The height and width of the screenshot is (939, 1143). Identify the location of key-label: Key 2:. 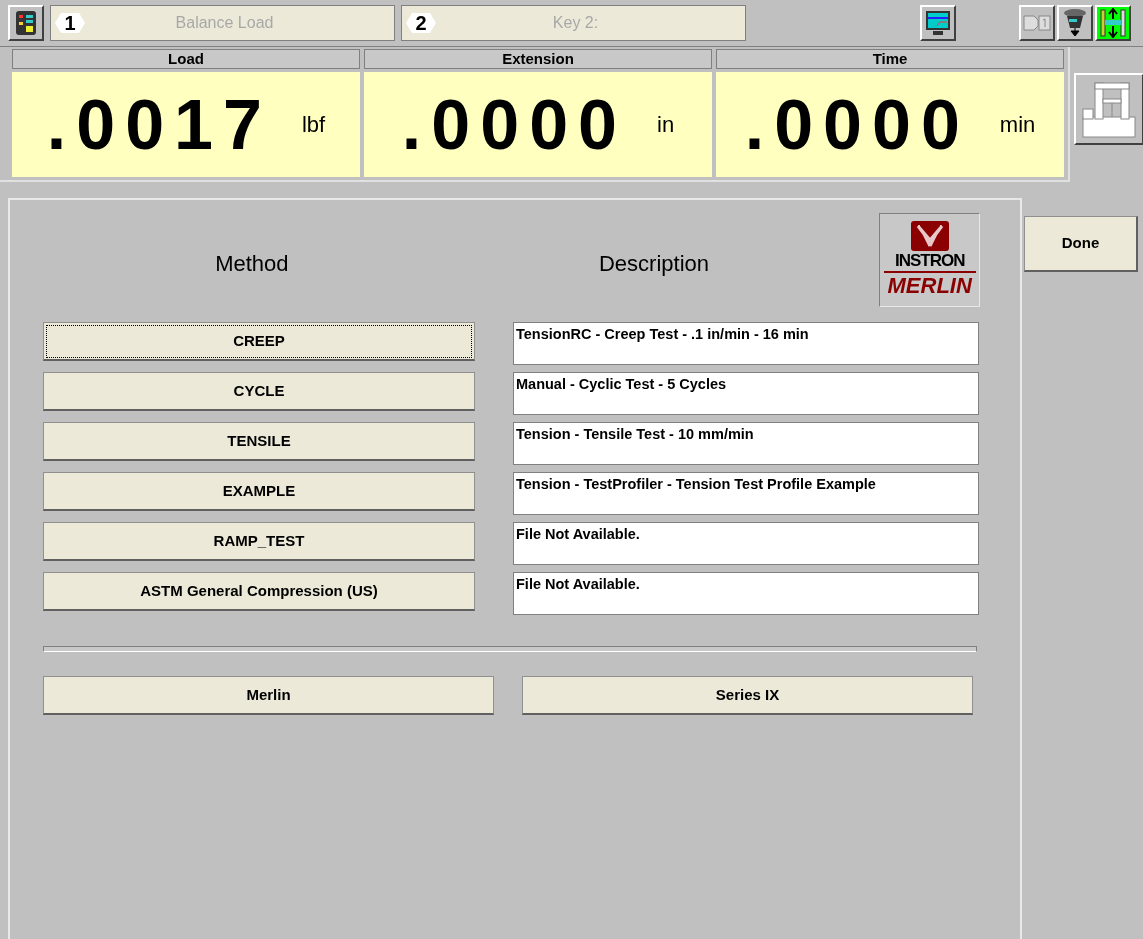
(575, 23).